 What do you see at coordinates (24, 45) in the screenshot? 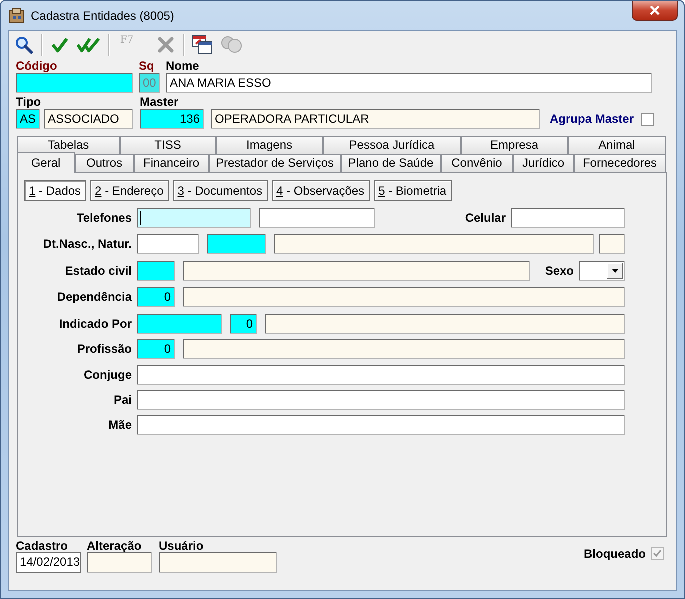
I see `search-icon` at bounding box center [24, 45].